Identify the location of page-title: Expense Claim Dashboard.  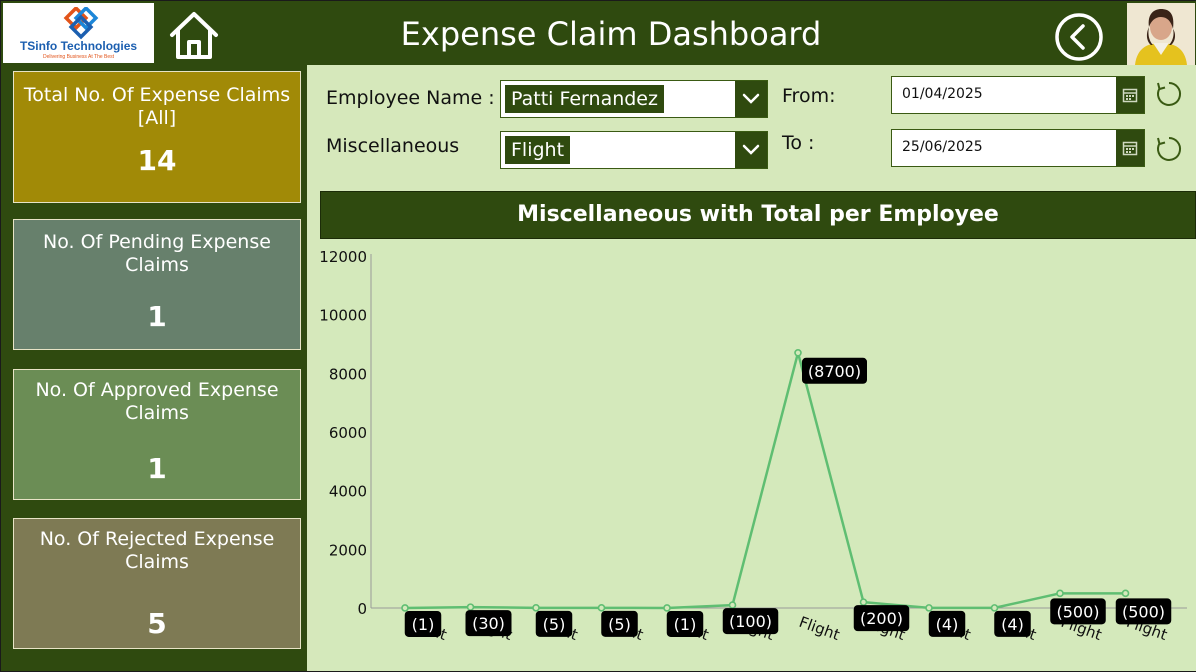
(611, 34).